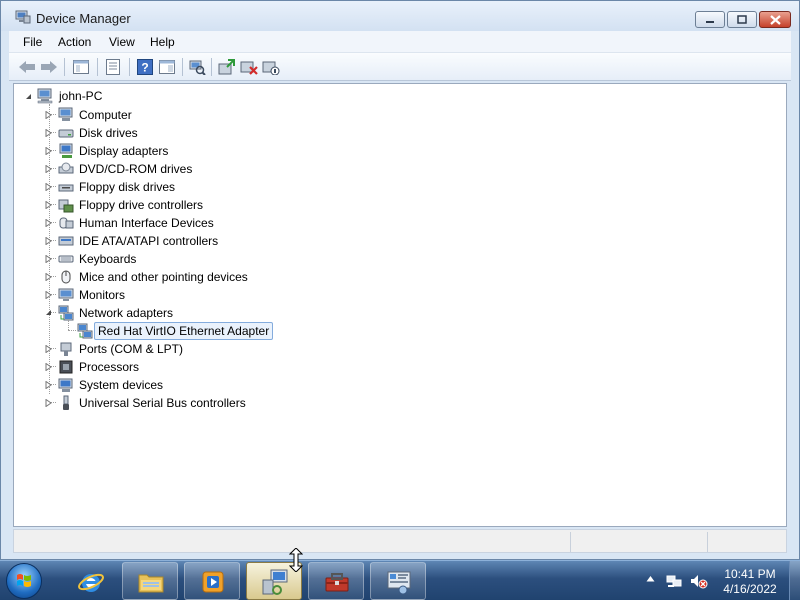 This screenshot has height=600, width=800. I want to click on minimize-button, so click(710, 19).